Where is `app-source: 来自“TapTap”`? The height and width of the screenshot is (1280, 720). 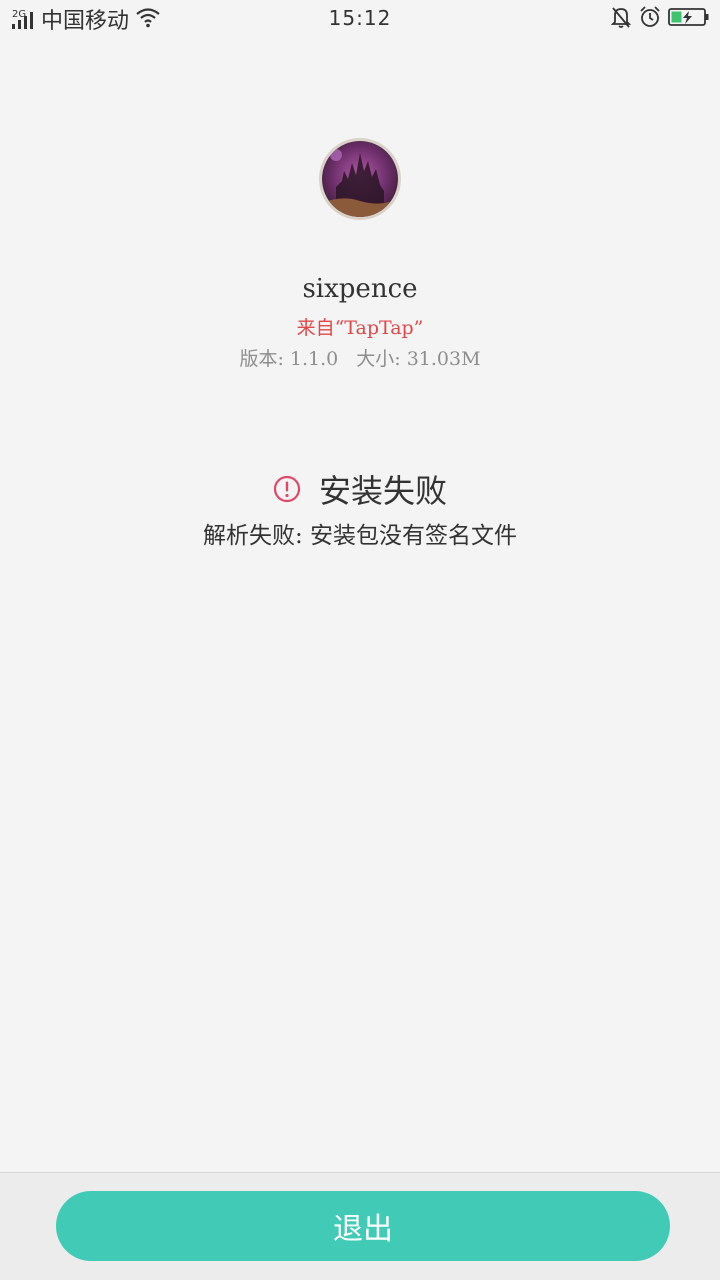
app-source: 来自“TapTap” is located at coordinates (360, 328).